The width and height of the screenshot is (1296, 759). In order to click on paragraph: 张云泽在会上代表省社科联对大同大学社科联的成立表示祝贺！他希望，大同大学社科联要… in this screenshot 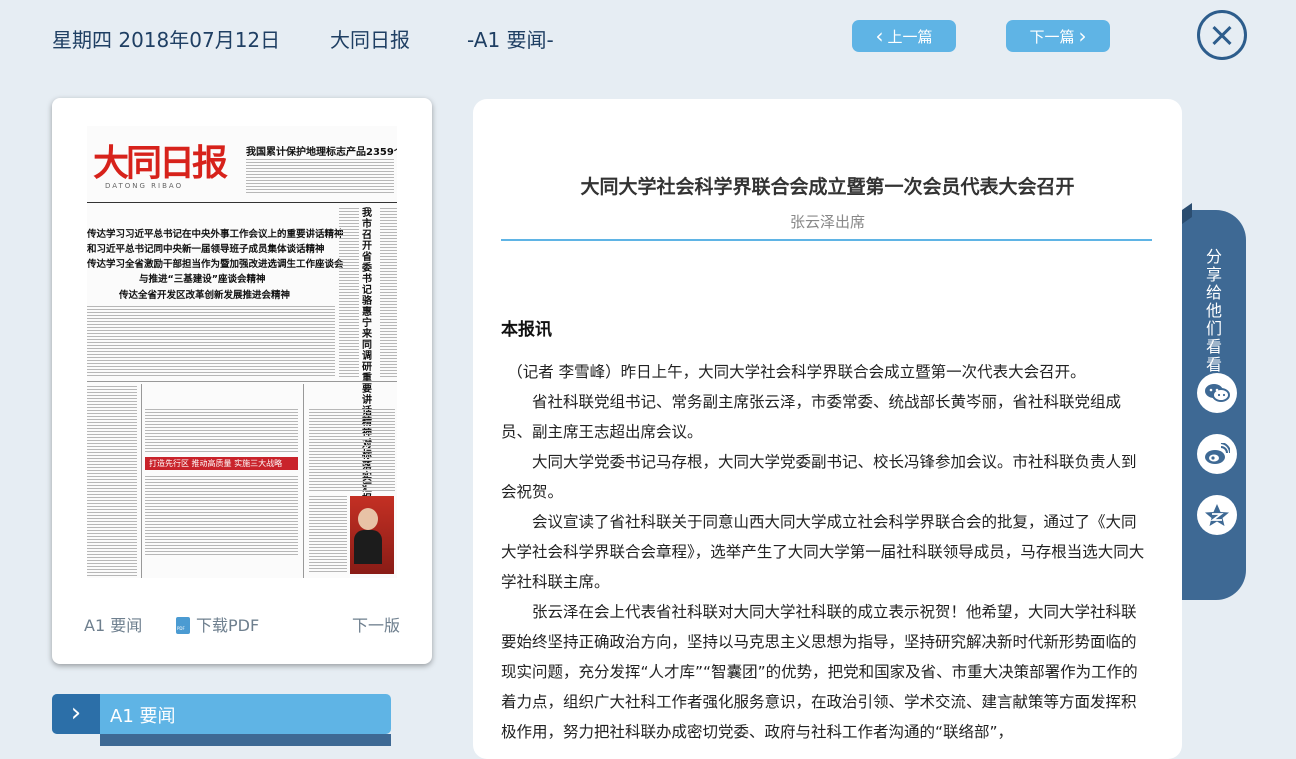, I will do `click(819, 672)`.